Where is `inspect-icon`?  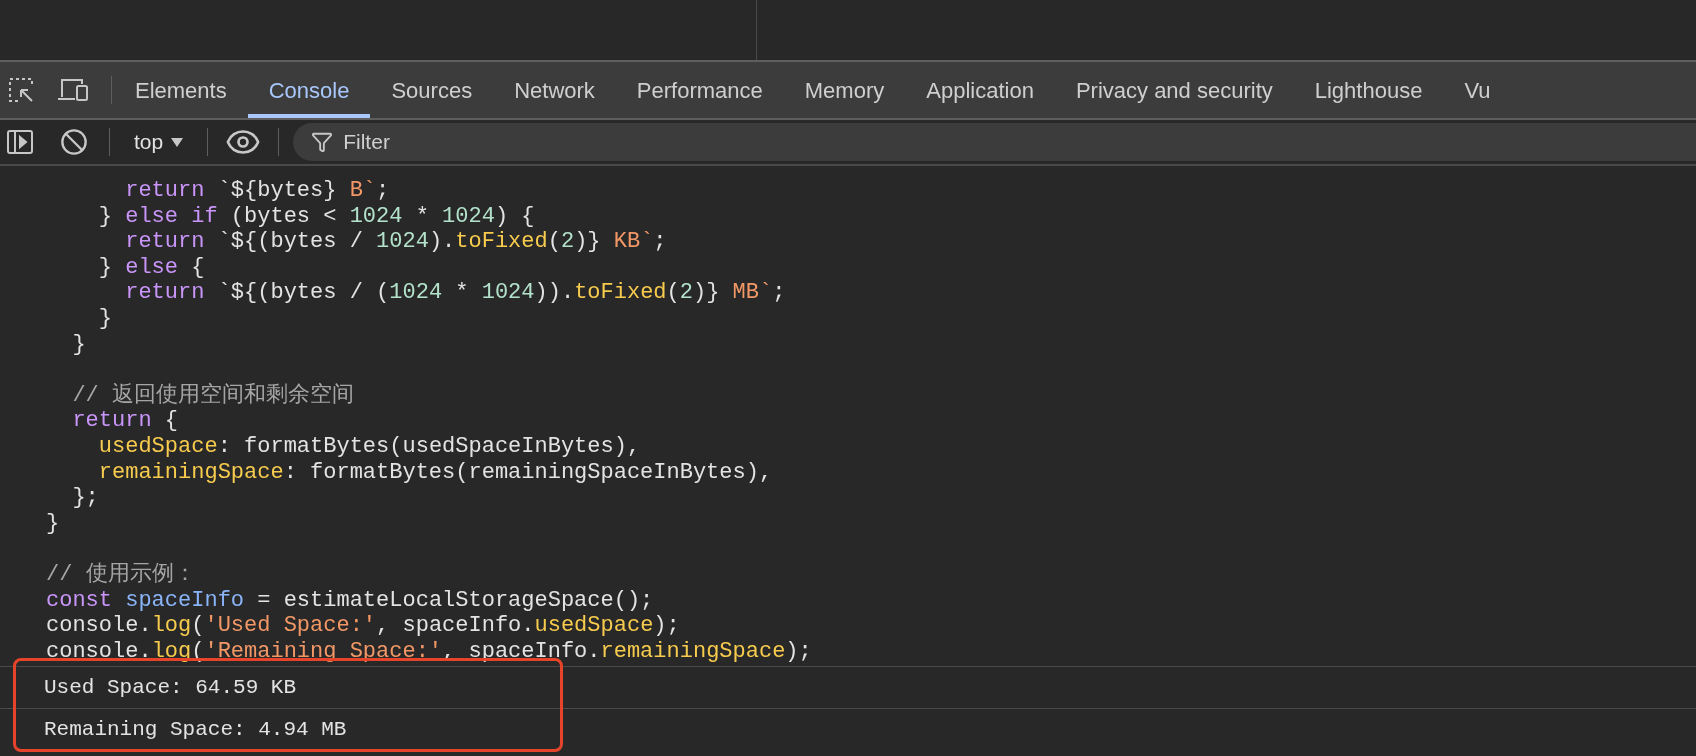
inspect-icon is located at coordinates (21, 90).